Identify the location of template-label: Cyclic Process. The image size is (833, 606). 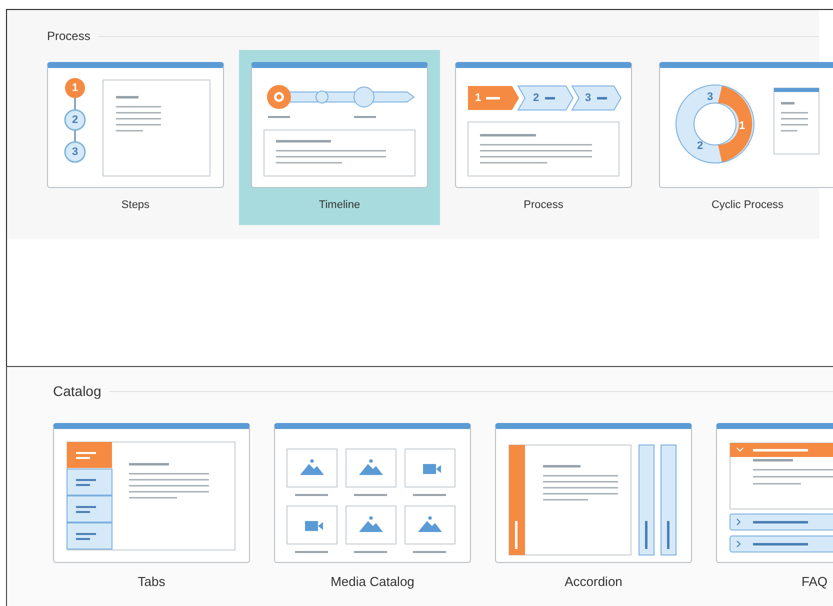
(747, 205).